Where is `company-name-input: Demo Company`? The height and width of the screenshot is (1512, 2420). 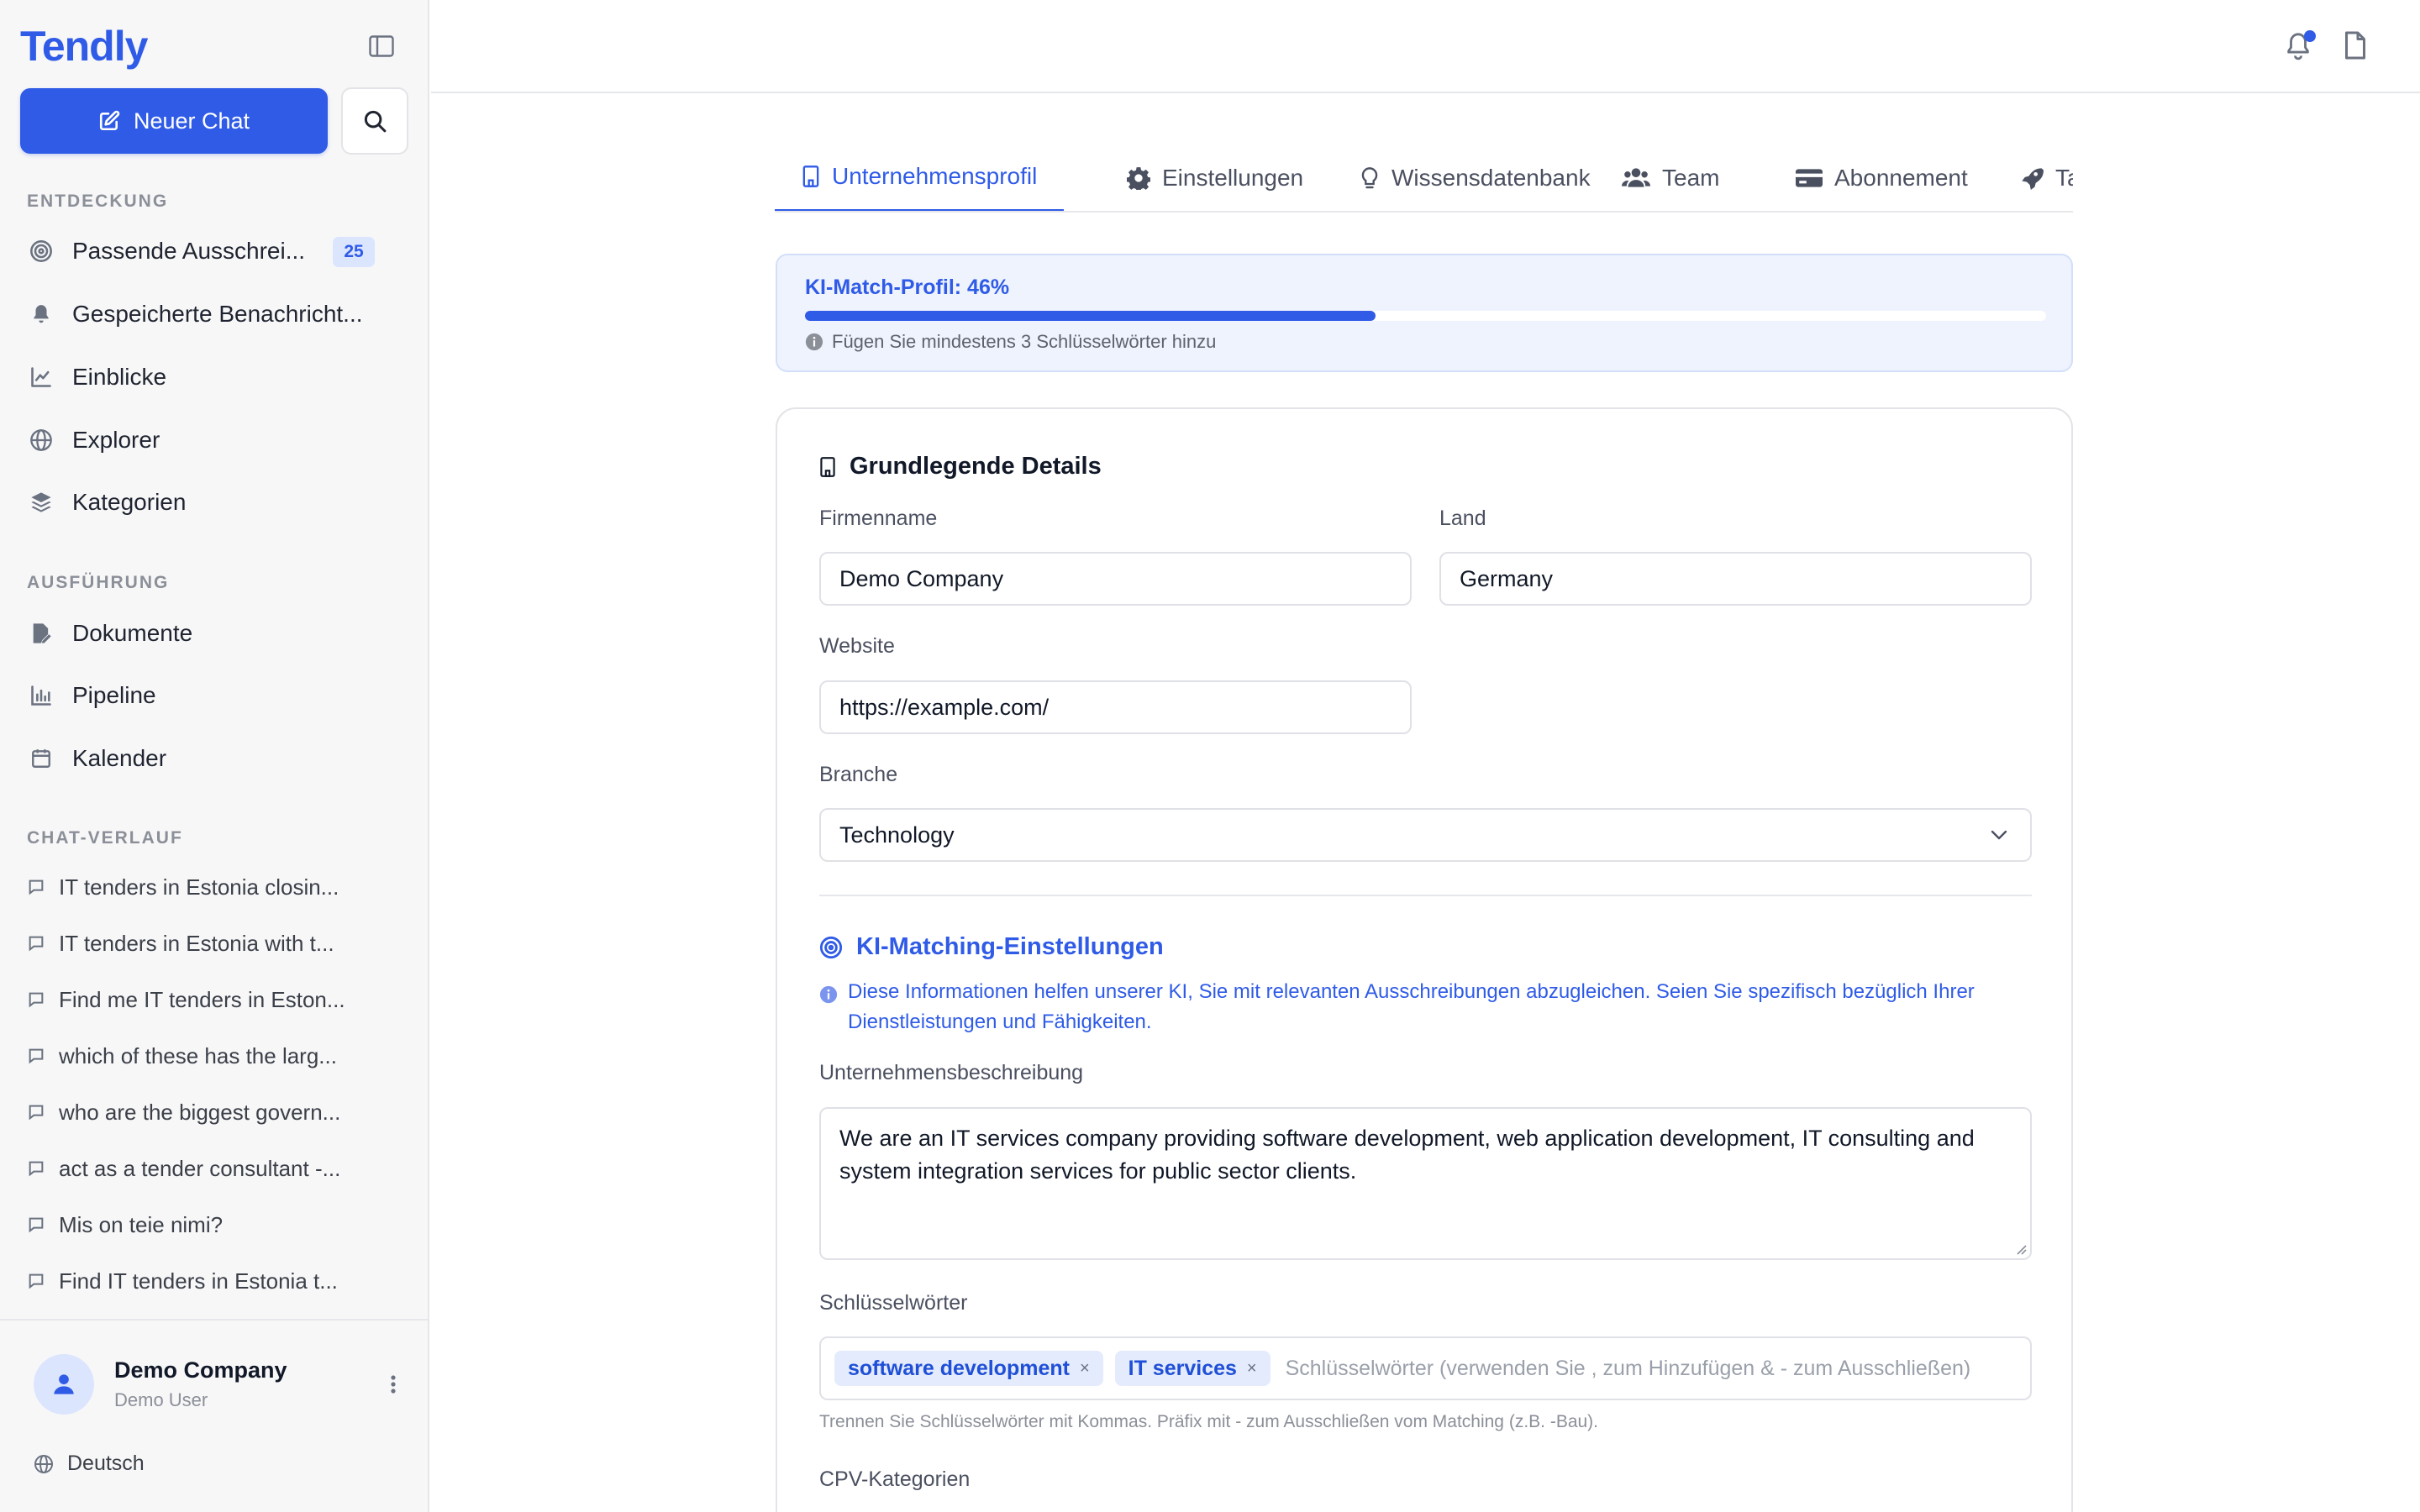 company-name-input: Demo Company is located at coordinates (1115, 579).